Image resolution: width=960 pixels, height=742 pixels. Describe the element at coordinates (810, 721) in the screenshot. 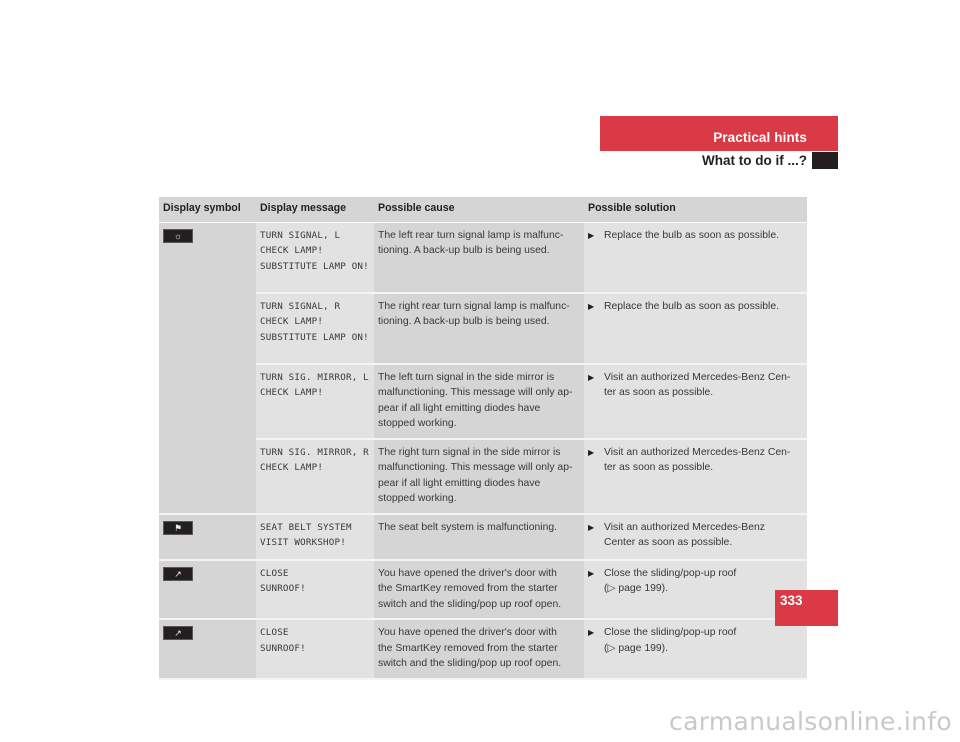

I see `watermark-text: carmanualsonline.info` at that location.